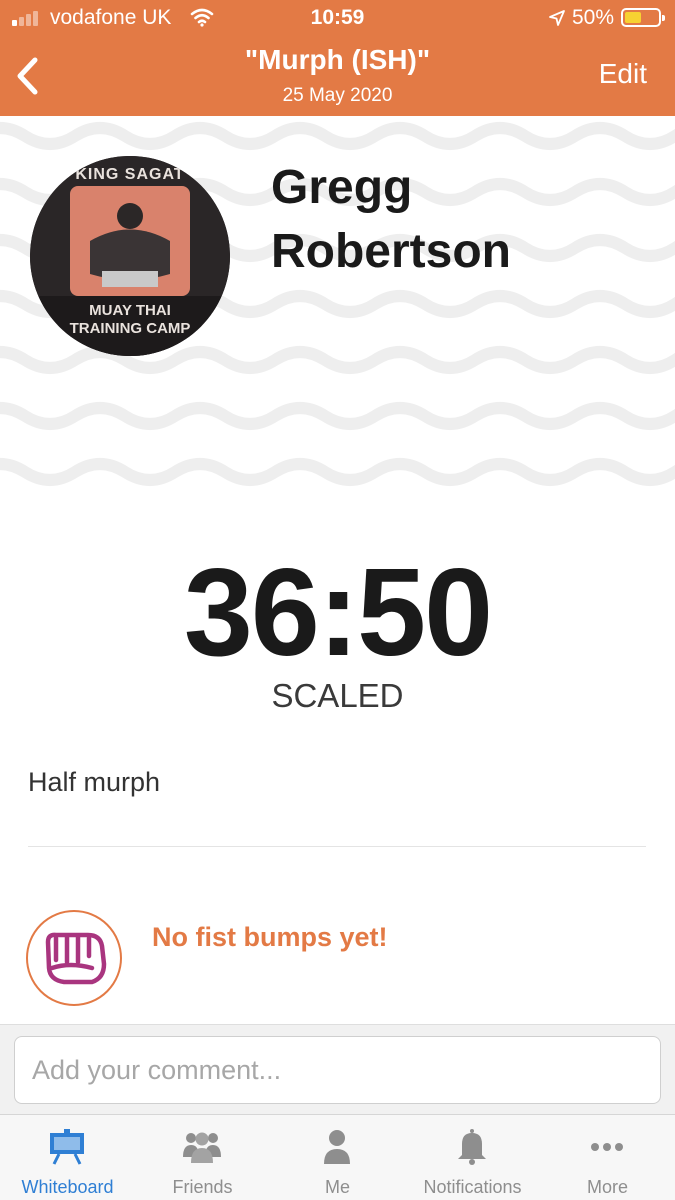 The height and width of the screenshot is (1200, 675). I want to click on tab-label: More, so click(607, 1187).